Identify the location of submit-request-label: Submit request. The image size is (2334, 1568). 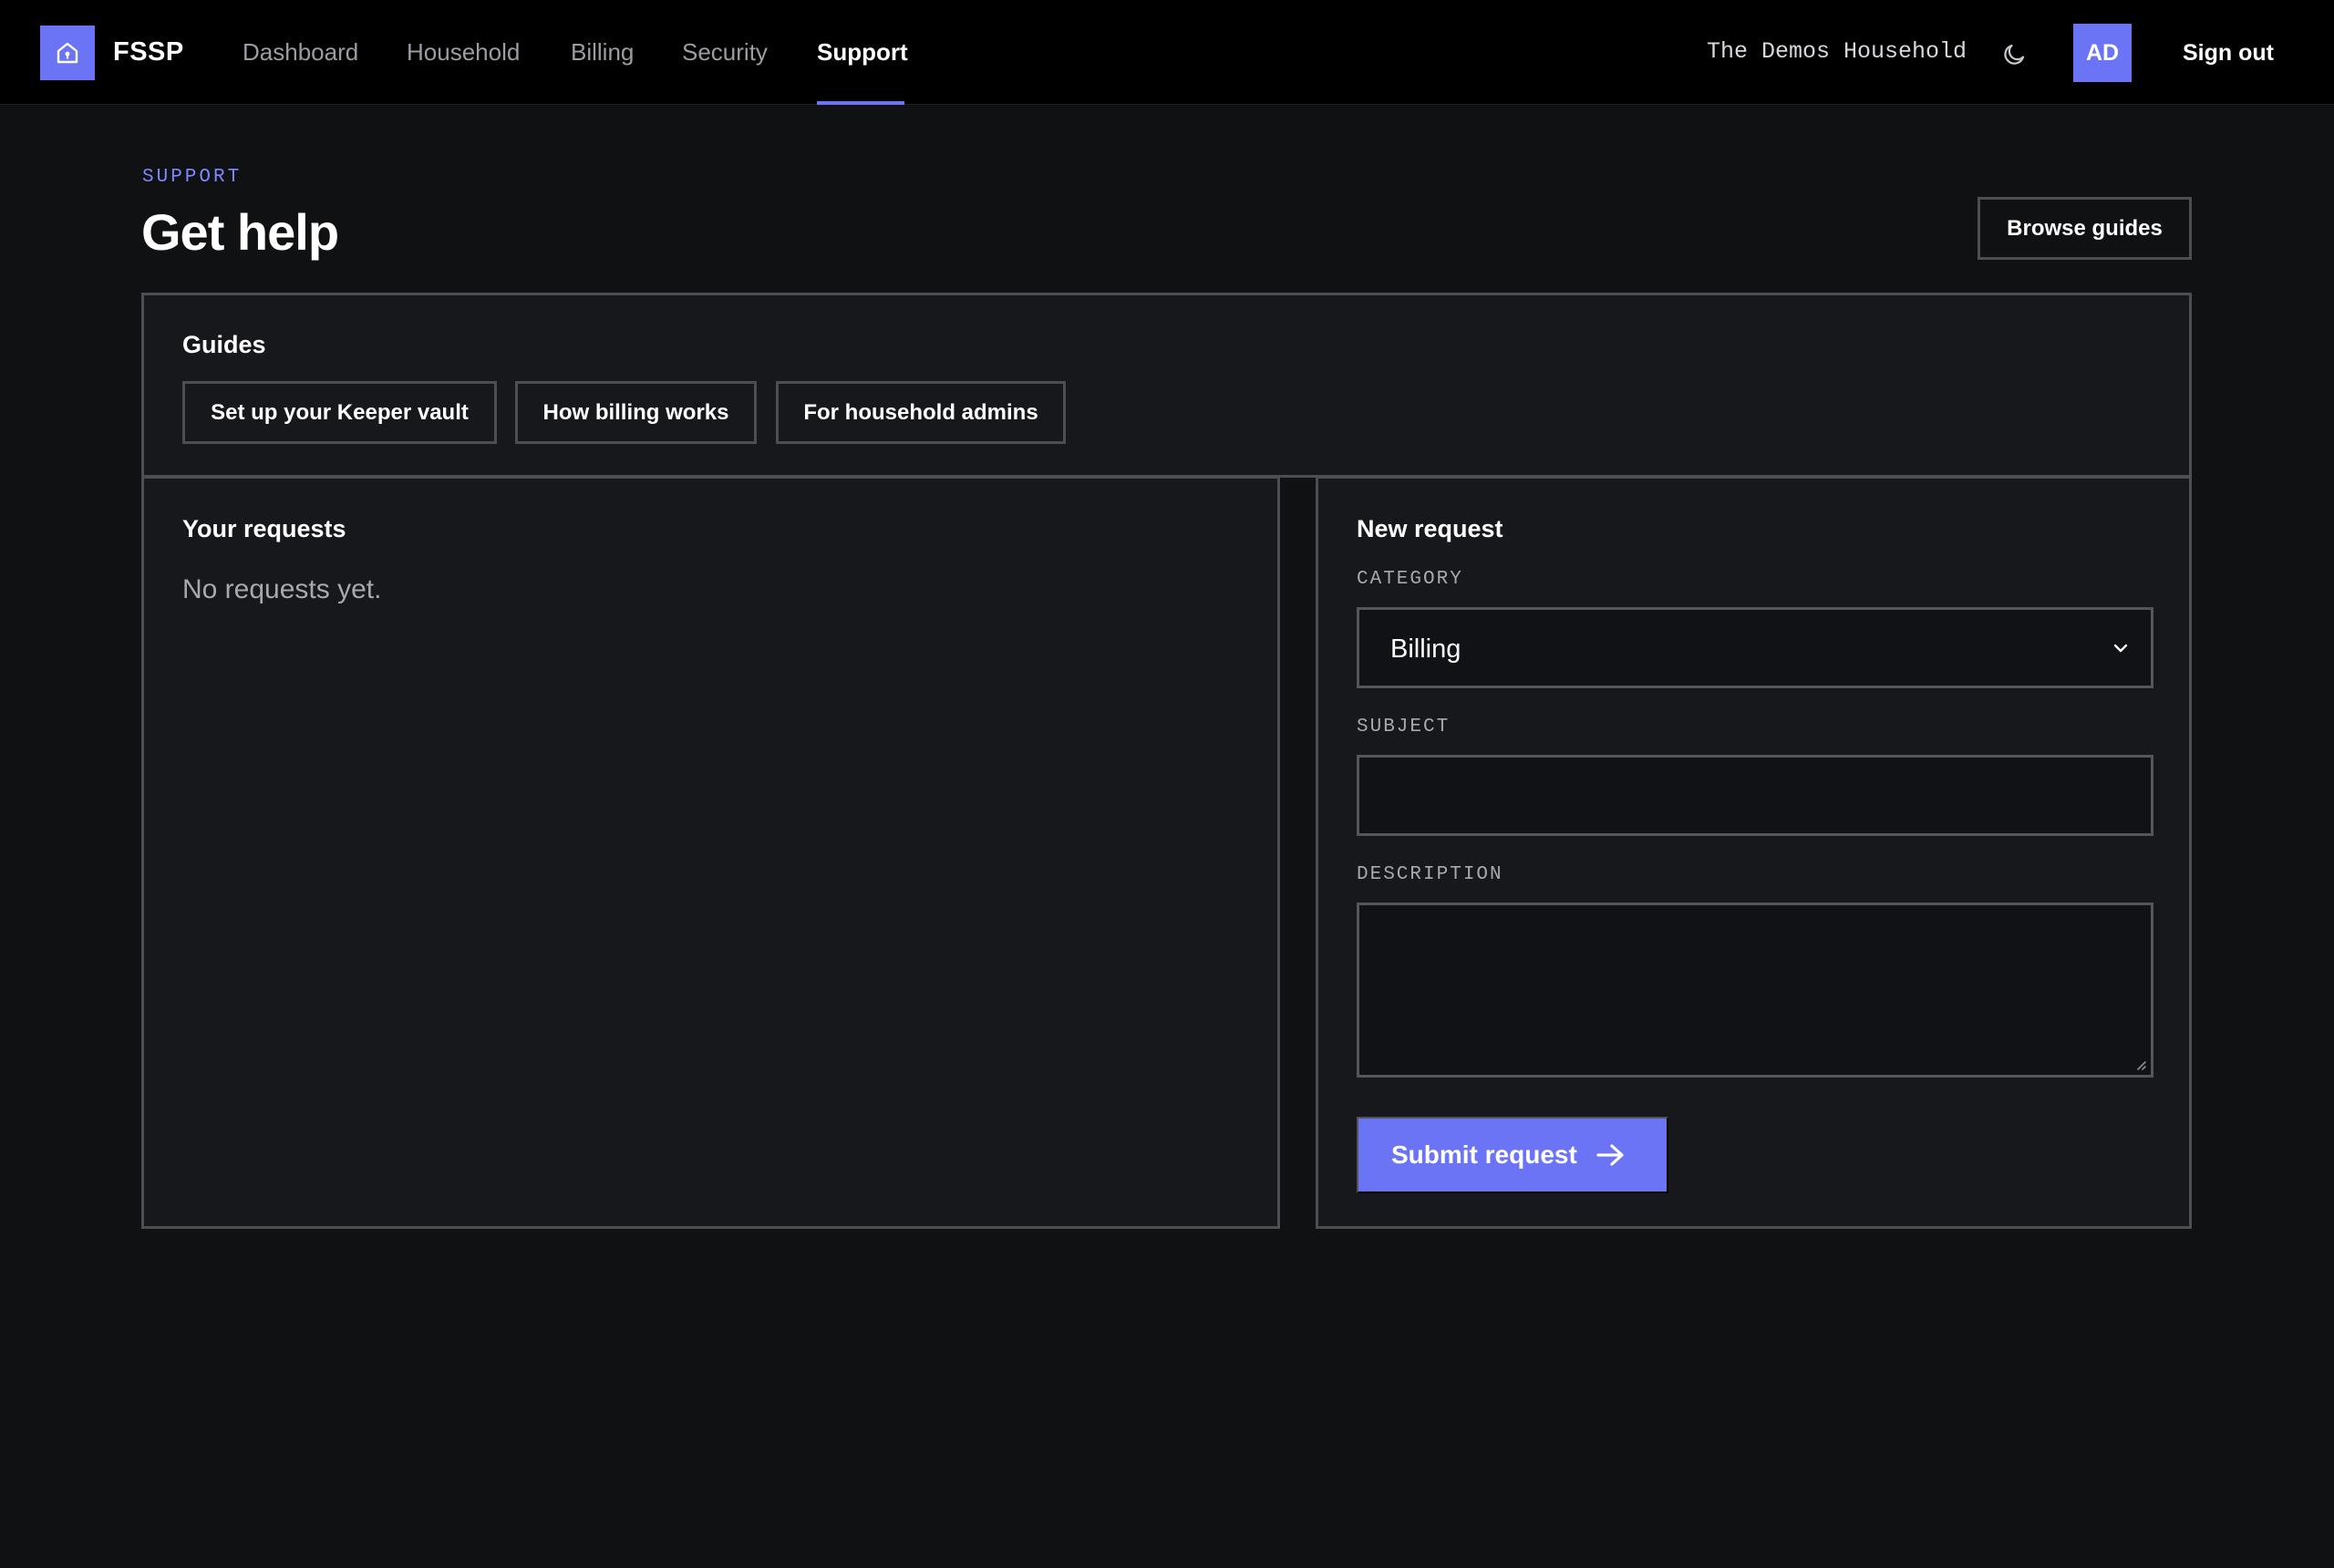
(1484, 1154).